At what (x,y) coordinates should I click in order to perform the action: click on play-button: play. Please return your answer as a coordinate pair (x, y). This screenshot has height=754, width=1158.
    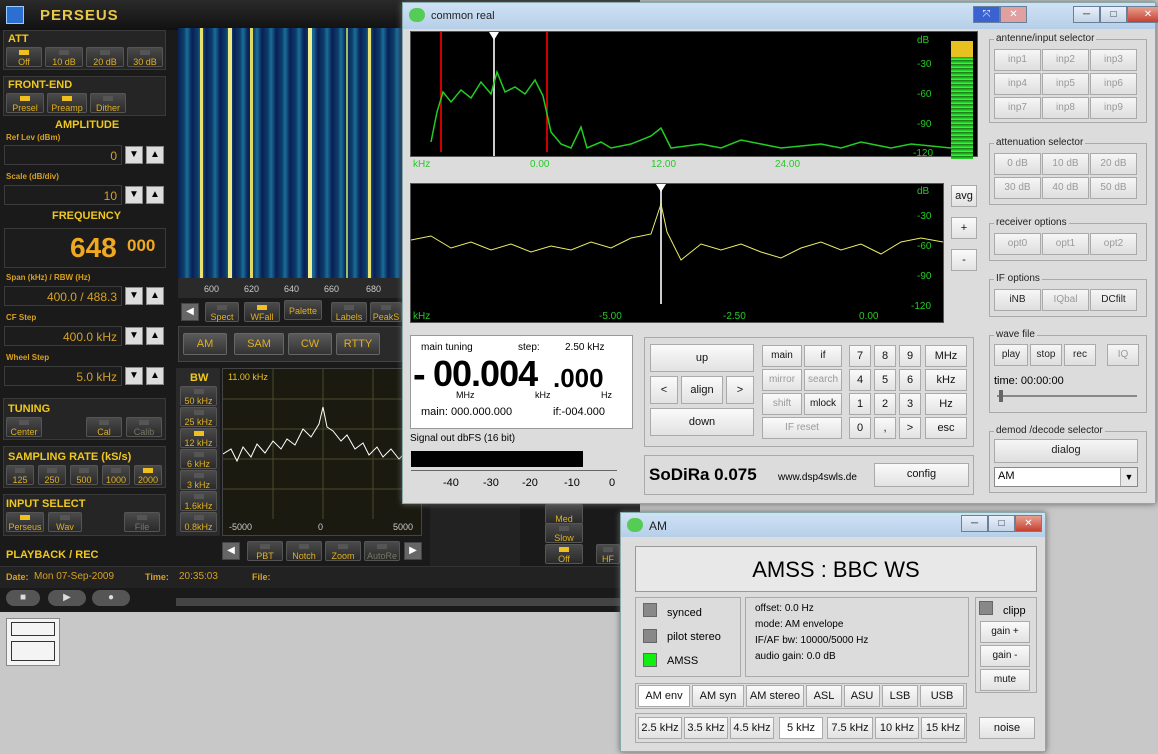
    Looking at the image, I should click on (1011, 355).